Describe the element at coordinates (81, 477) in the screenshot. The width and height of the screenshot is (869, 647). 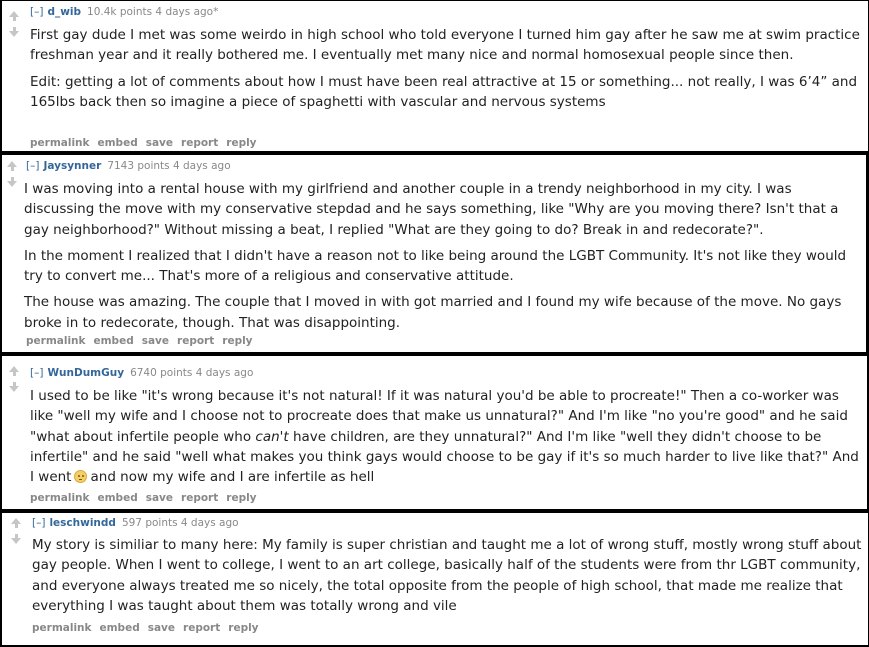
I see `thinking-face-icon` at that location.